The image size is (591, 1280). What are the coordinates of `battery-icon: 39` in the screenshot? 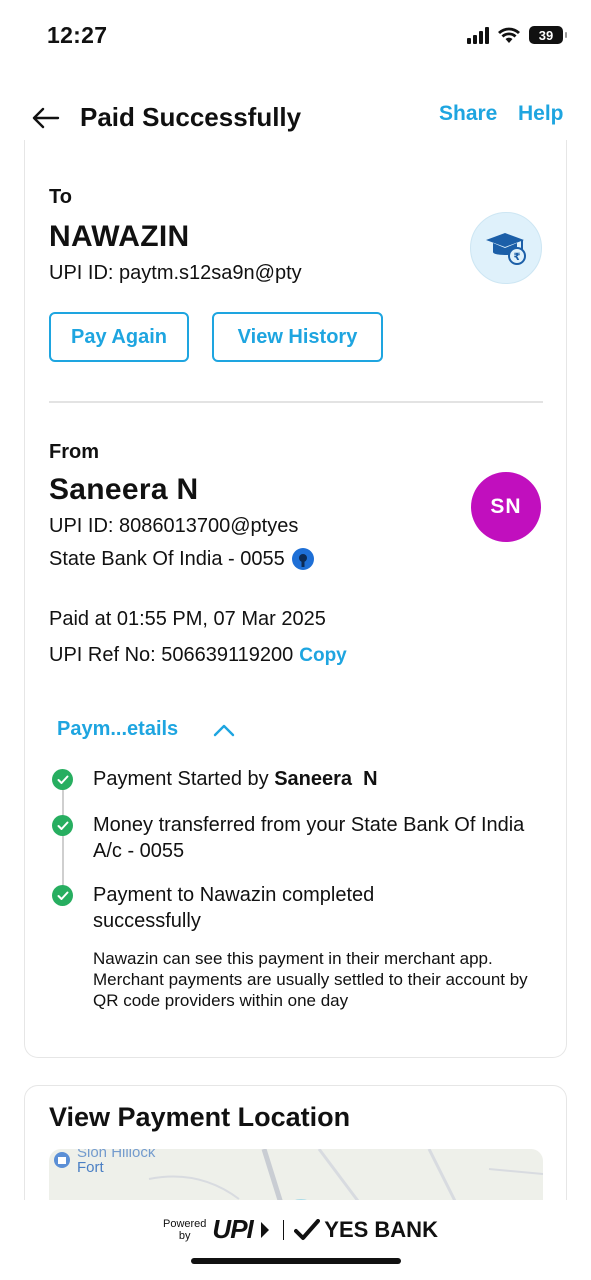 It's located at (548, 35).